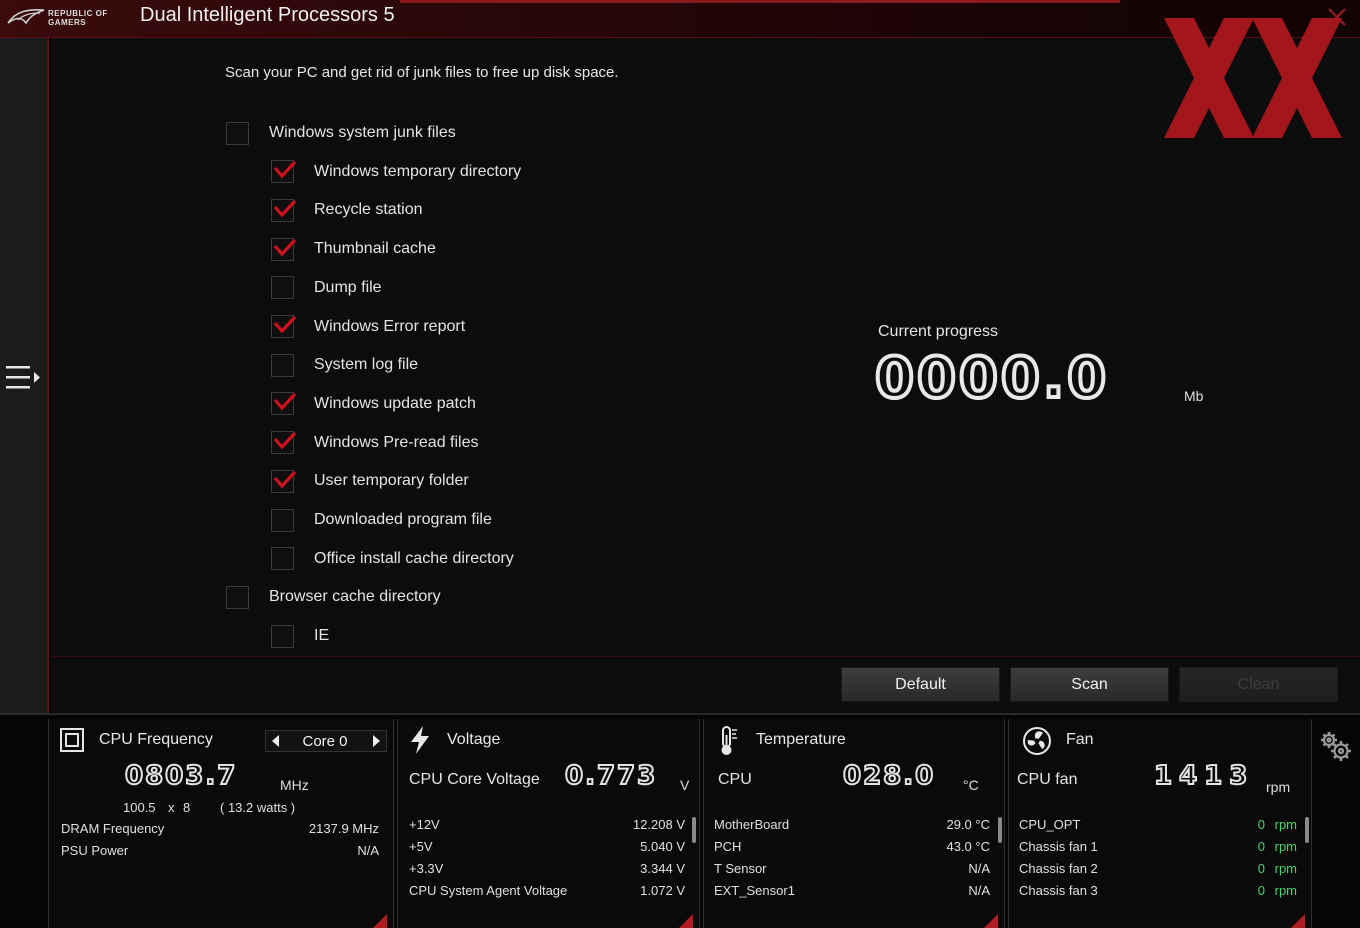  I want to click on fan-row-label: Chassis fan 3, so click(1058, 890).